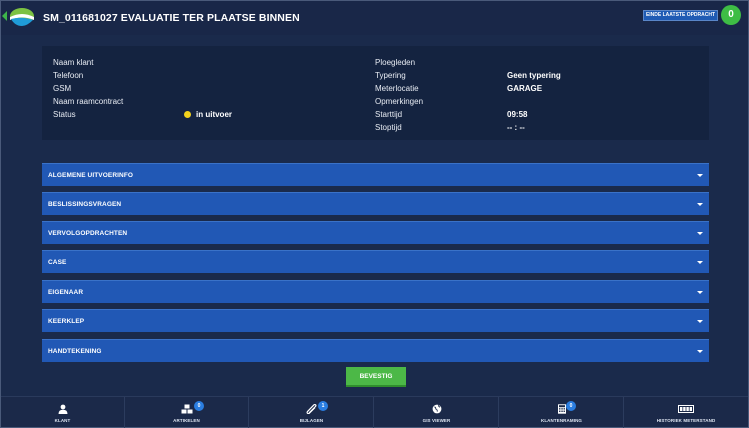  I want to click on nav-item-customer: KLANT, so click(63, 412).